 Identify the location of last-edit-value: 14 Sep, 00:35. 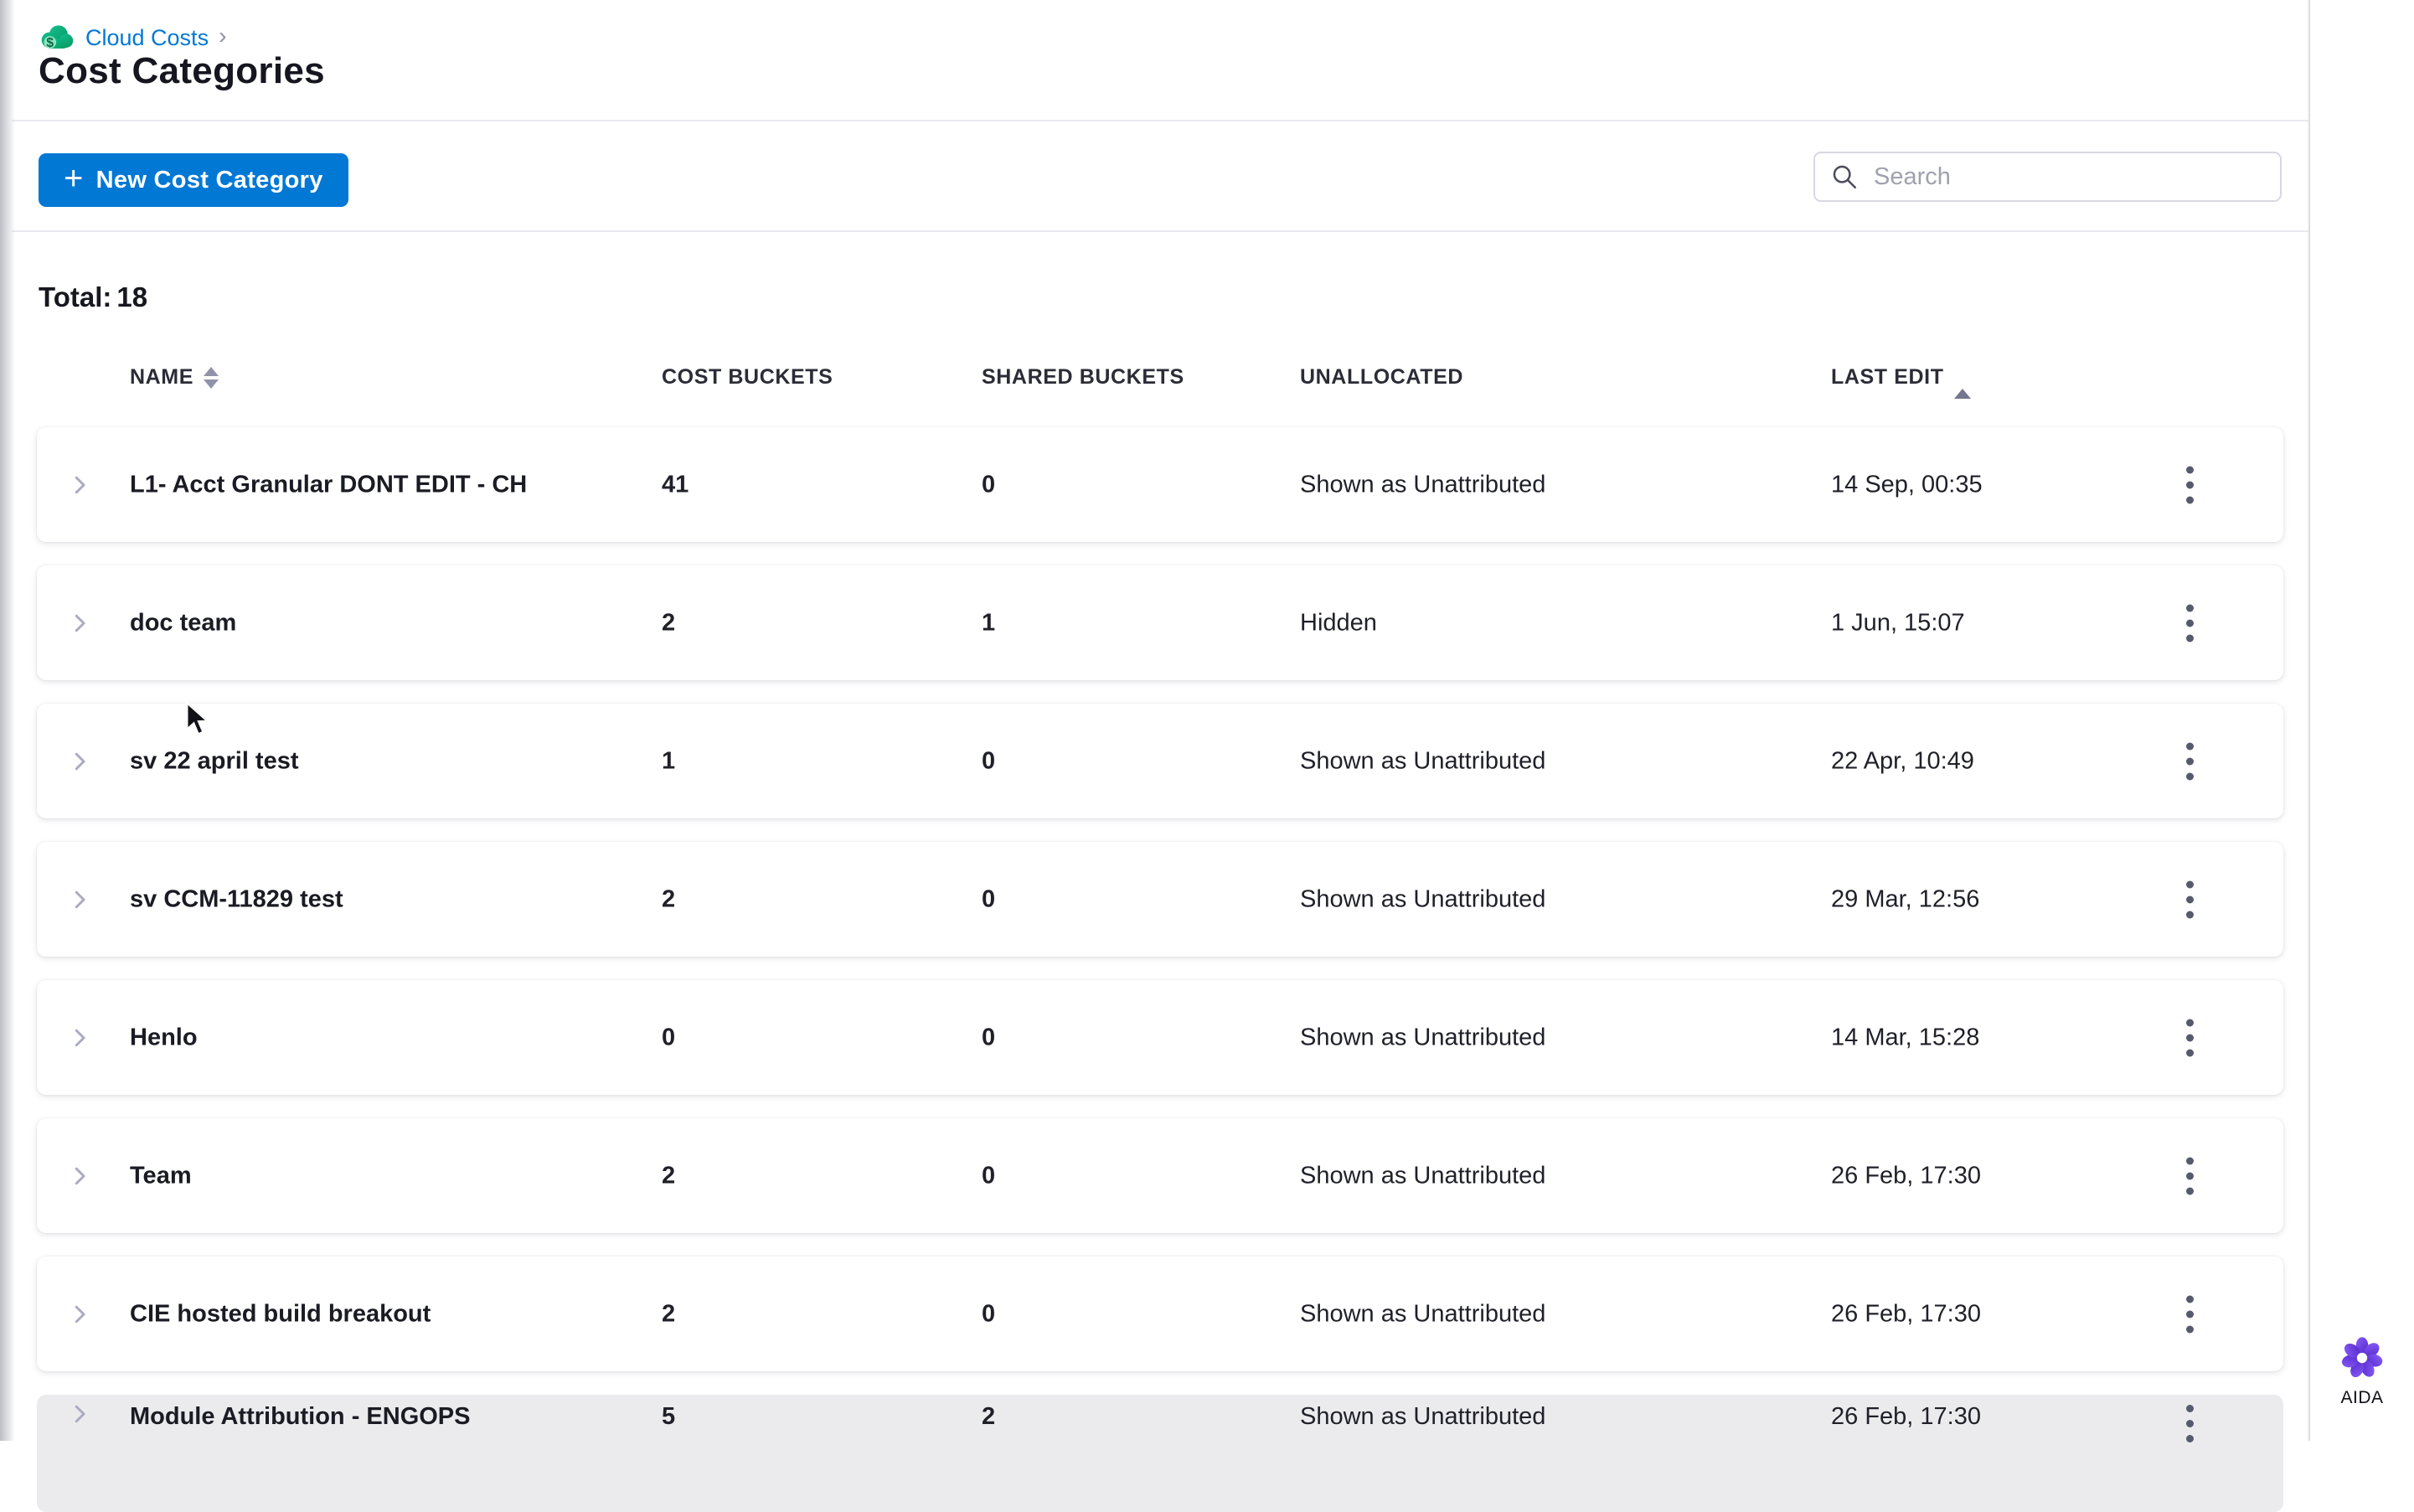
(1907, 484).